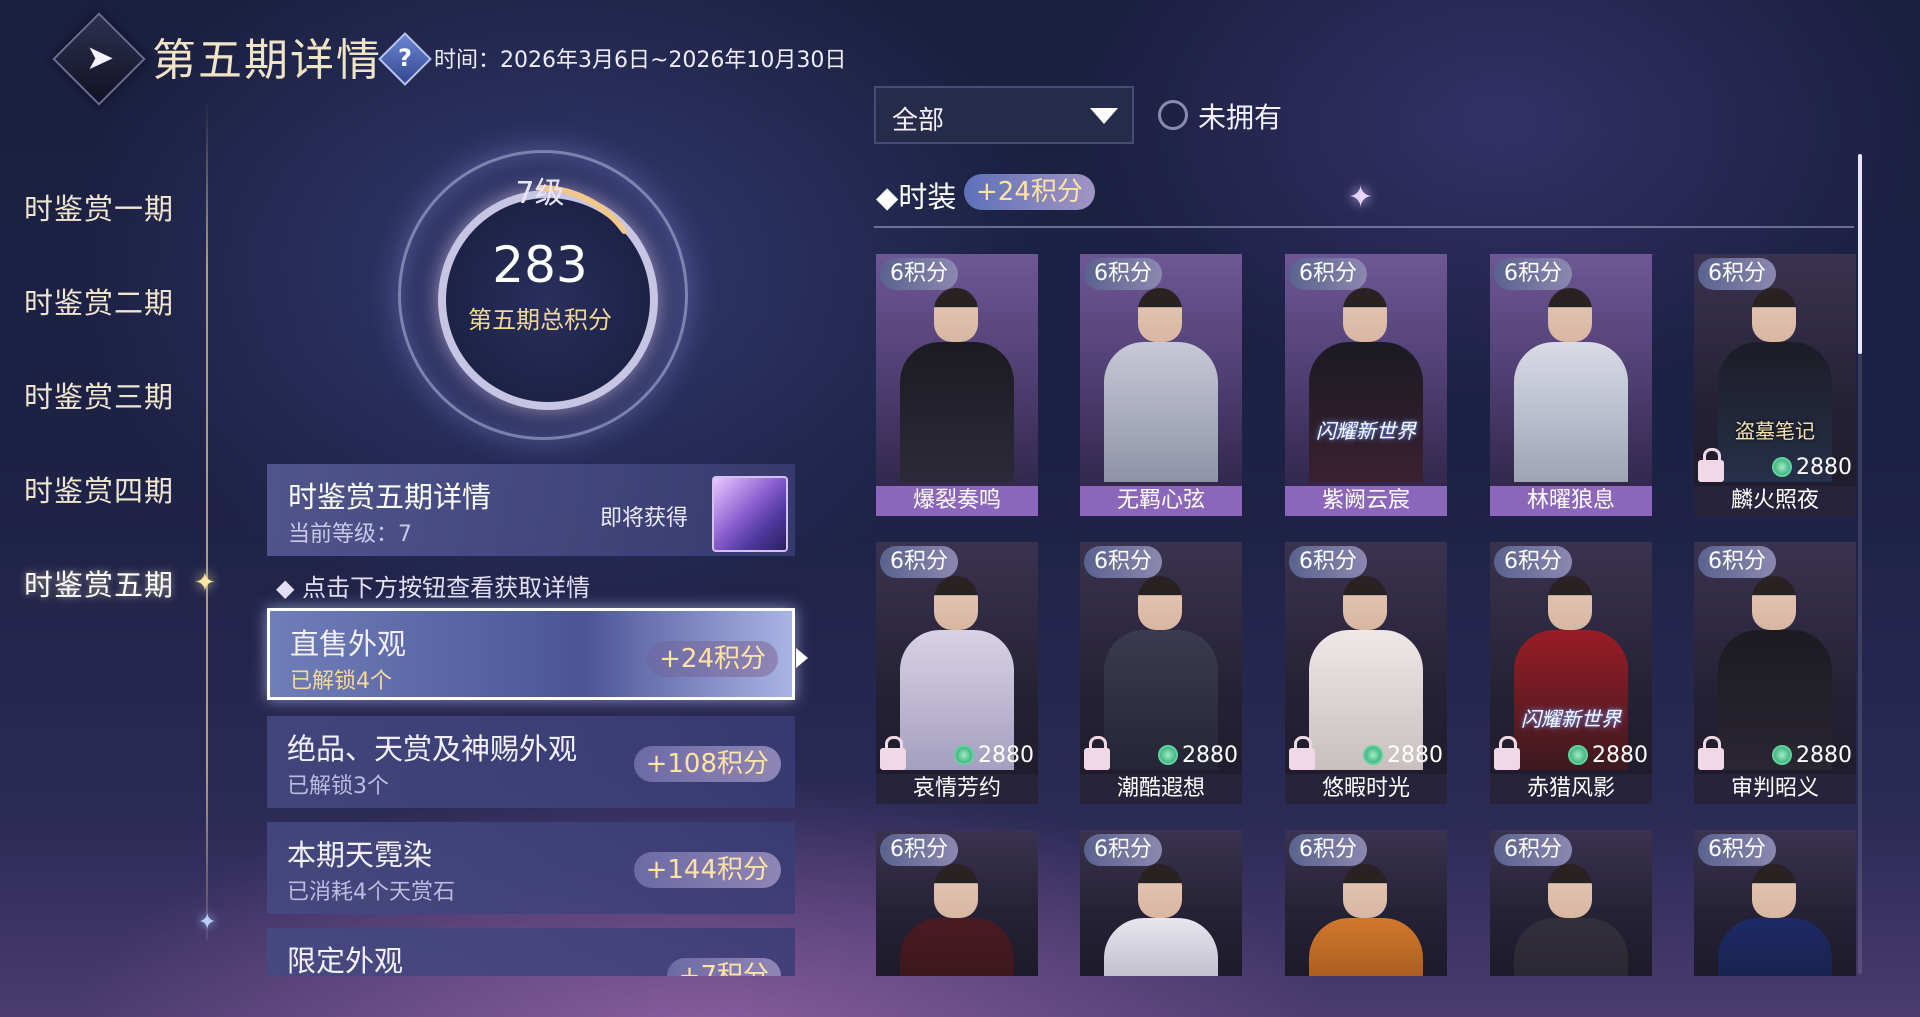 The width and height of the screenshot is (1920, 1017). I want to click on active-category-pointer-icon, so click(802, 658).